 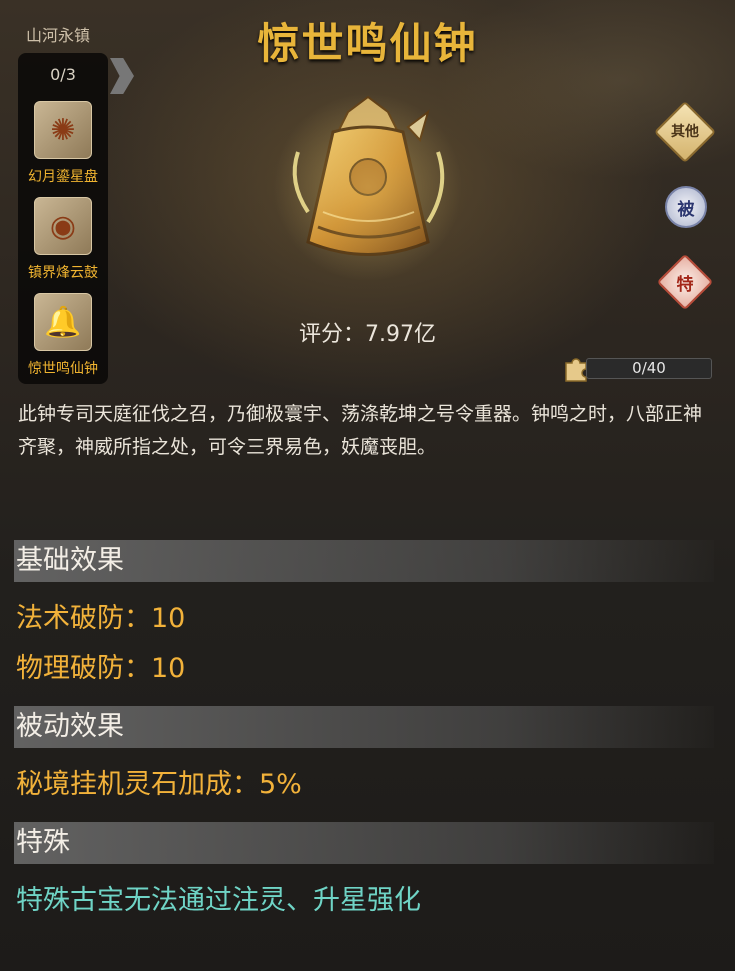 I want to click on set-item-1: ✺ 幻月鎏星盘, so click(x=63, y=143).